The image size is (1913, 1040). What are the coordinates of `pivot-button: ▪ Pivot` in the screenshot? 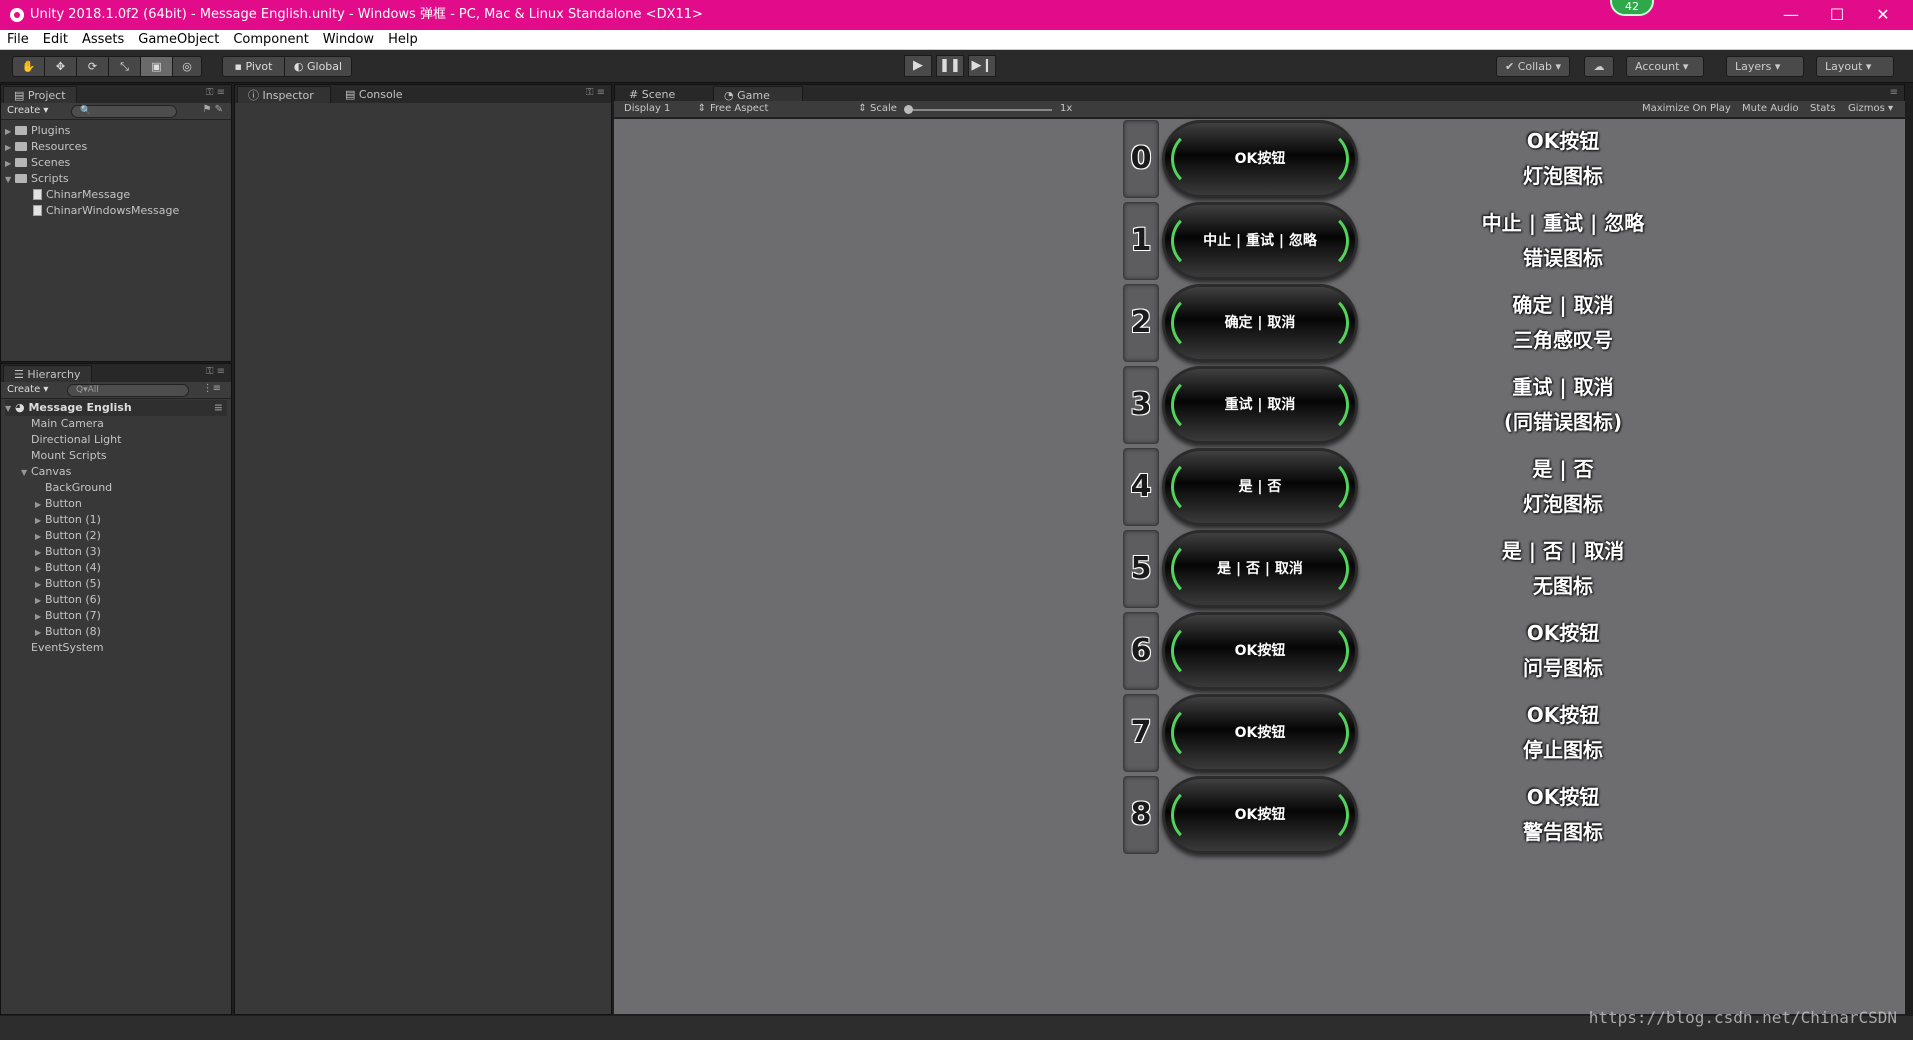 It's located at (254, 66).